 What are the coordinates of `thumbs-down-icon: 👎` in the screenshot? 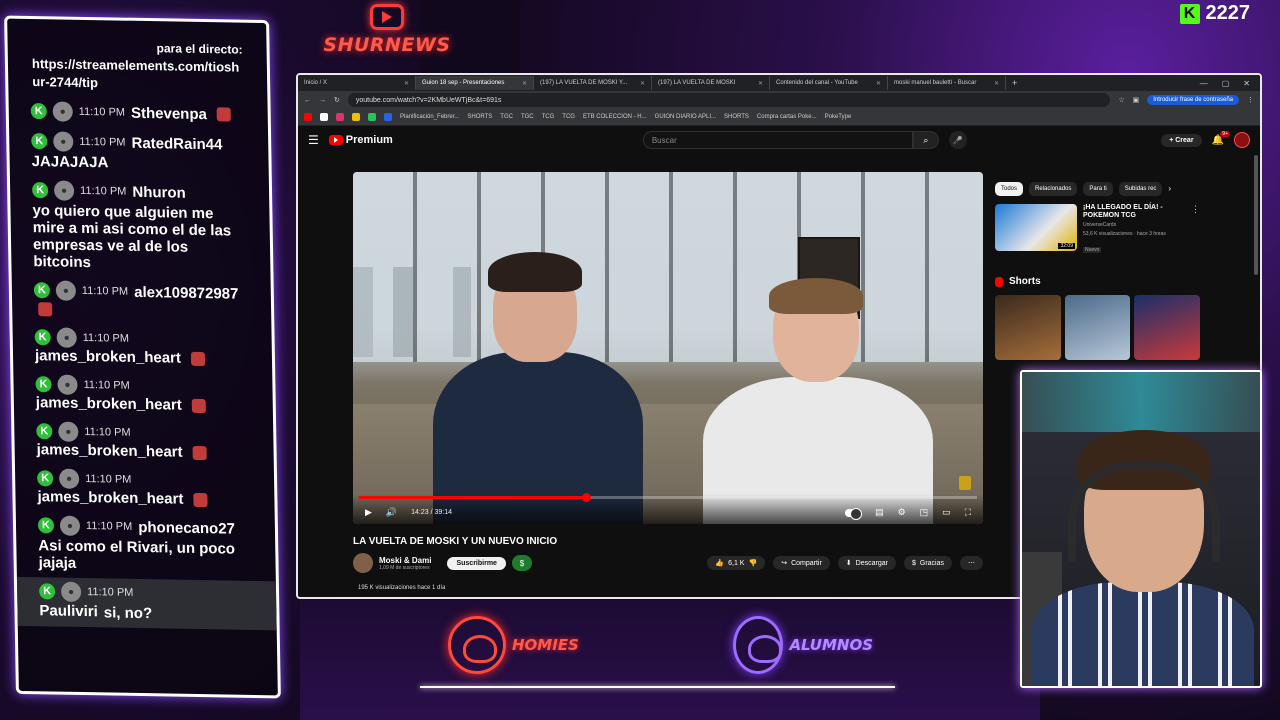 It's located at (752, 563).